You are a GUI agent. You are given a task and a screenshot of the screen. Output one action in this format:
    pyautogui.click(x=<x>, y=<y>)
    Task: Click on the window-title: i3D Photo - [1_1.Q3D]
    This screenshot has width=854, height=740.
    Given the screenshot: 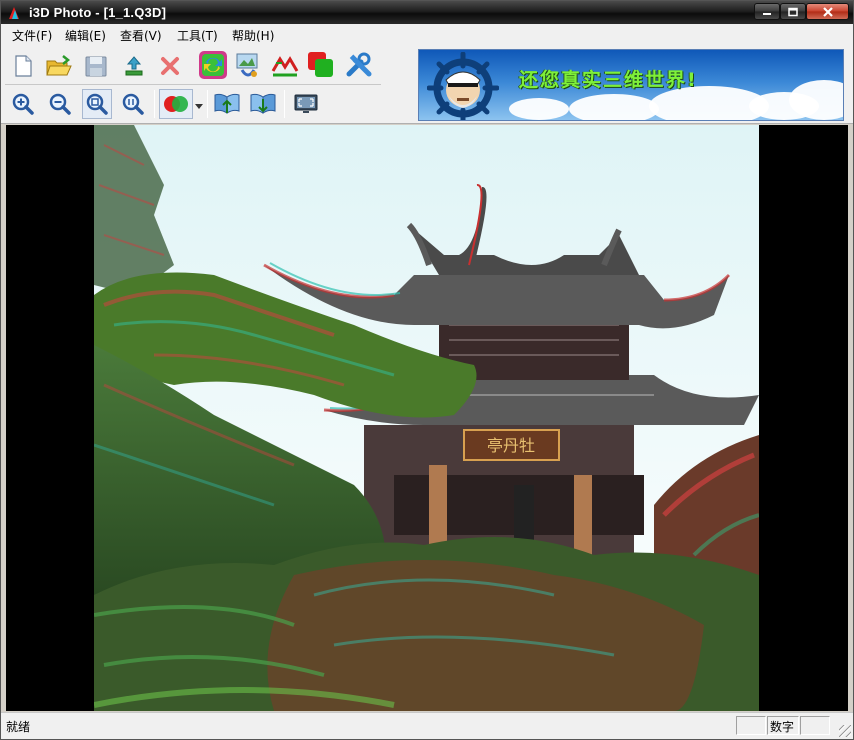 What is the action you would take?
    pyautogui.click(x=98, y=12)
    